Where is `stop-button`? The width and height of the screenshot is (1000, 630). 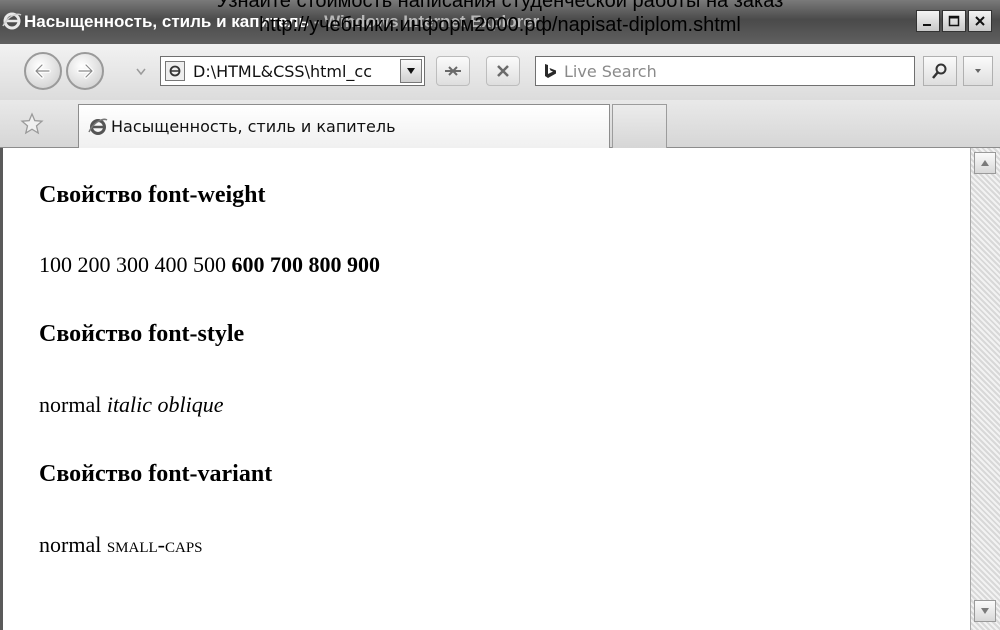 stop-button is located at coordinates (503, 71).